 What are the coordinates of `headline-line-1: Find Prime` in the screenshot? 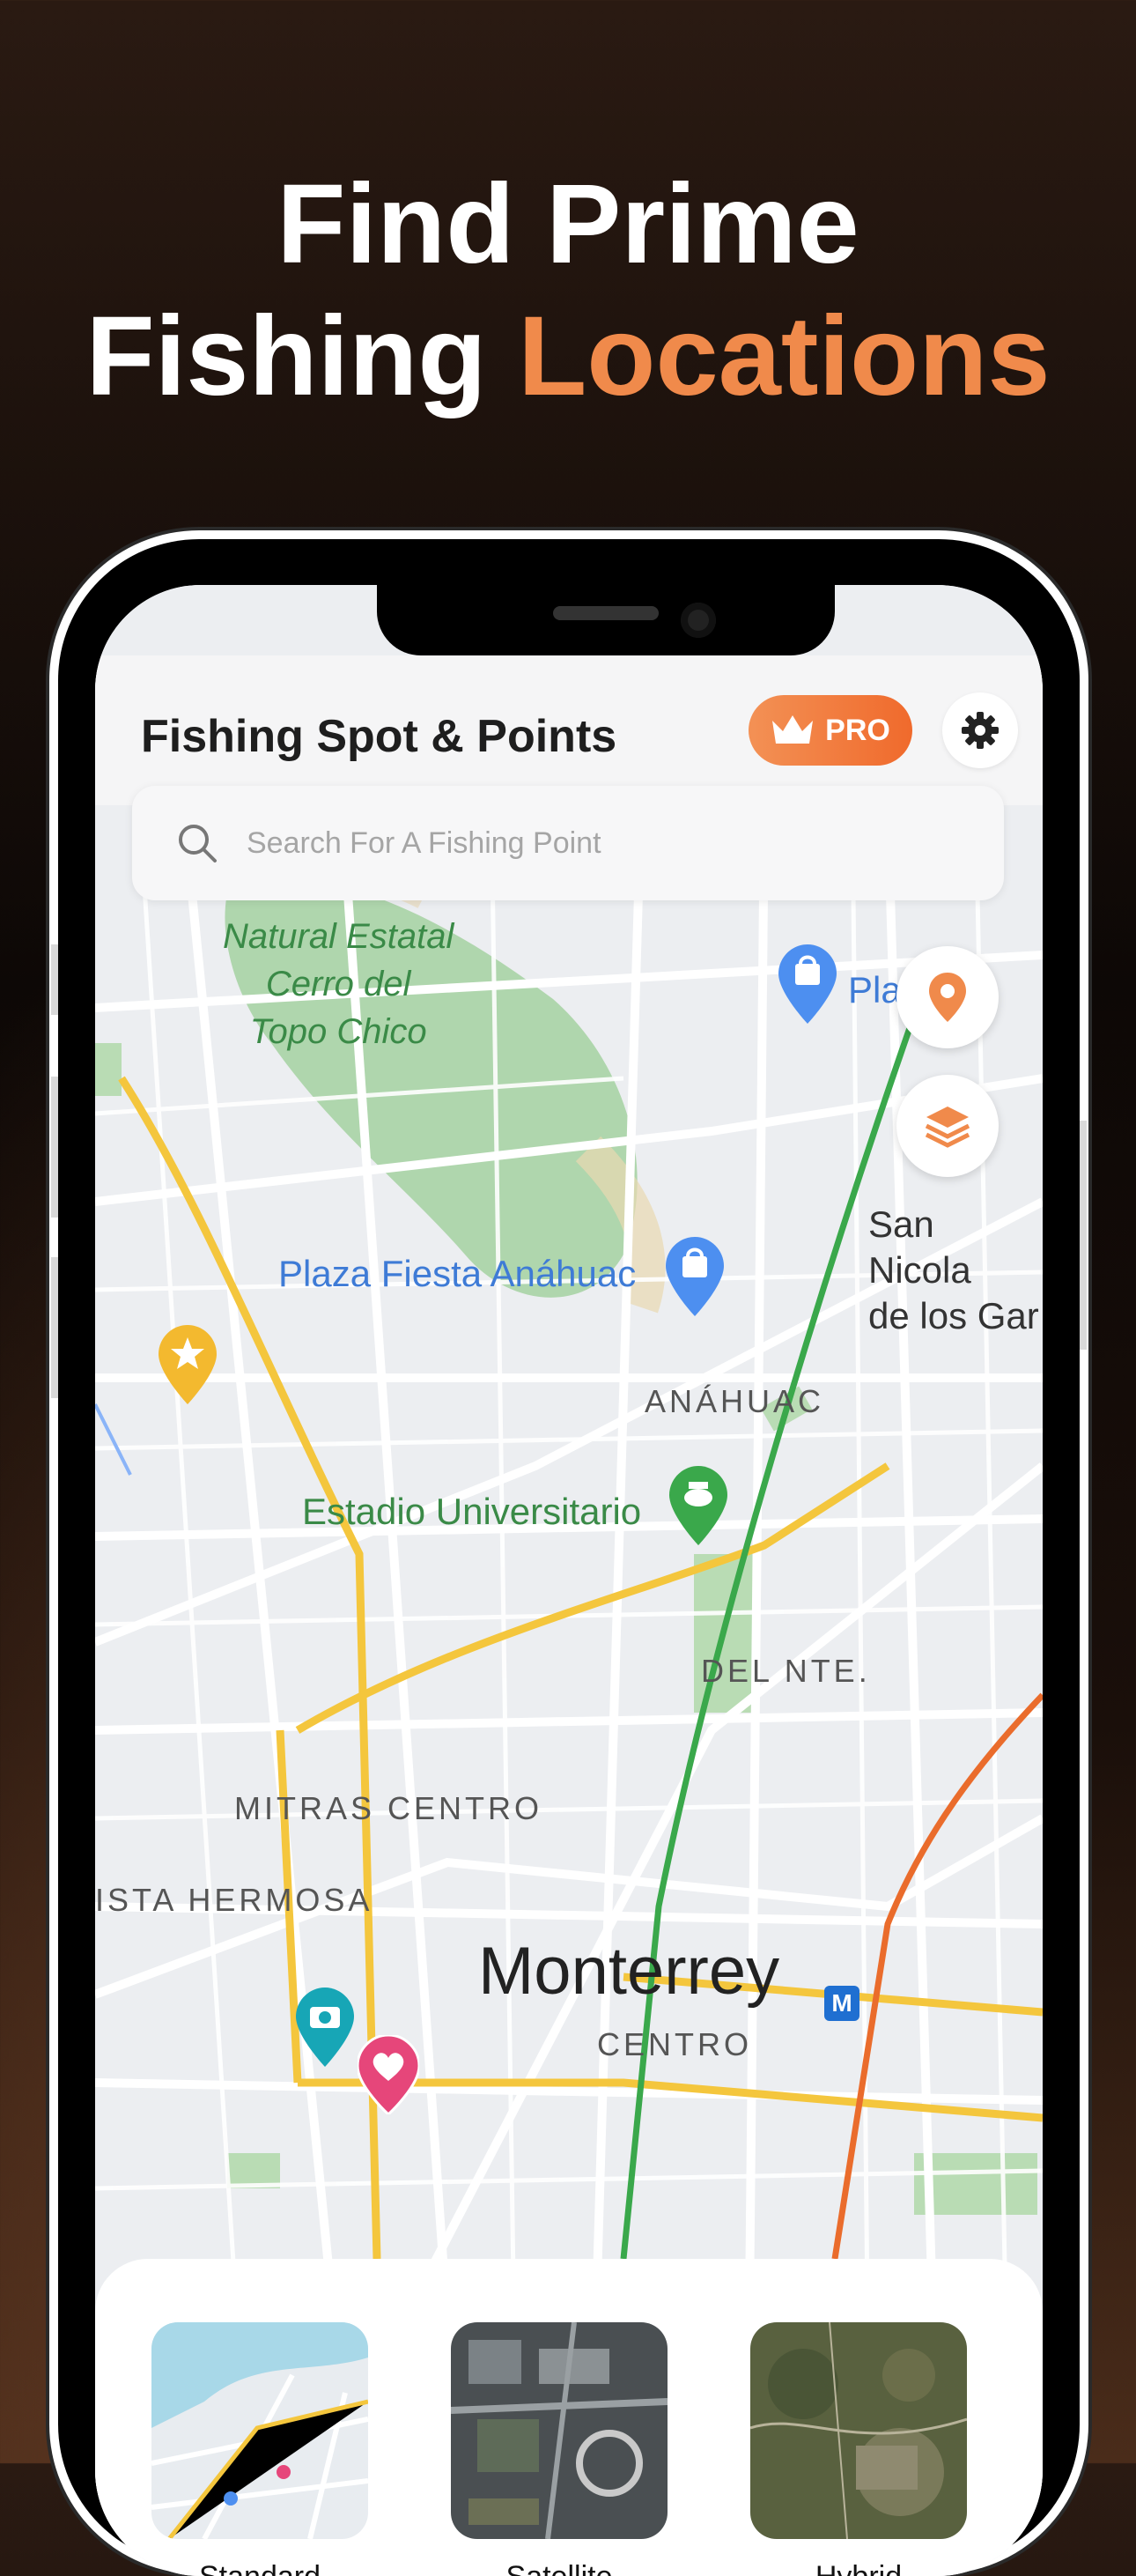 It's located at (568, 224).